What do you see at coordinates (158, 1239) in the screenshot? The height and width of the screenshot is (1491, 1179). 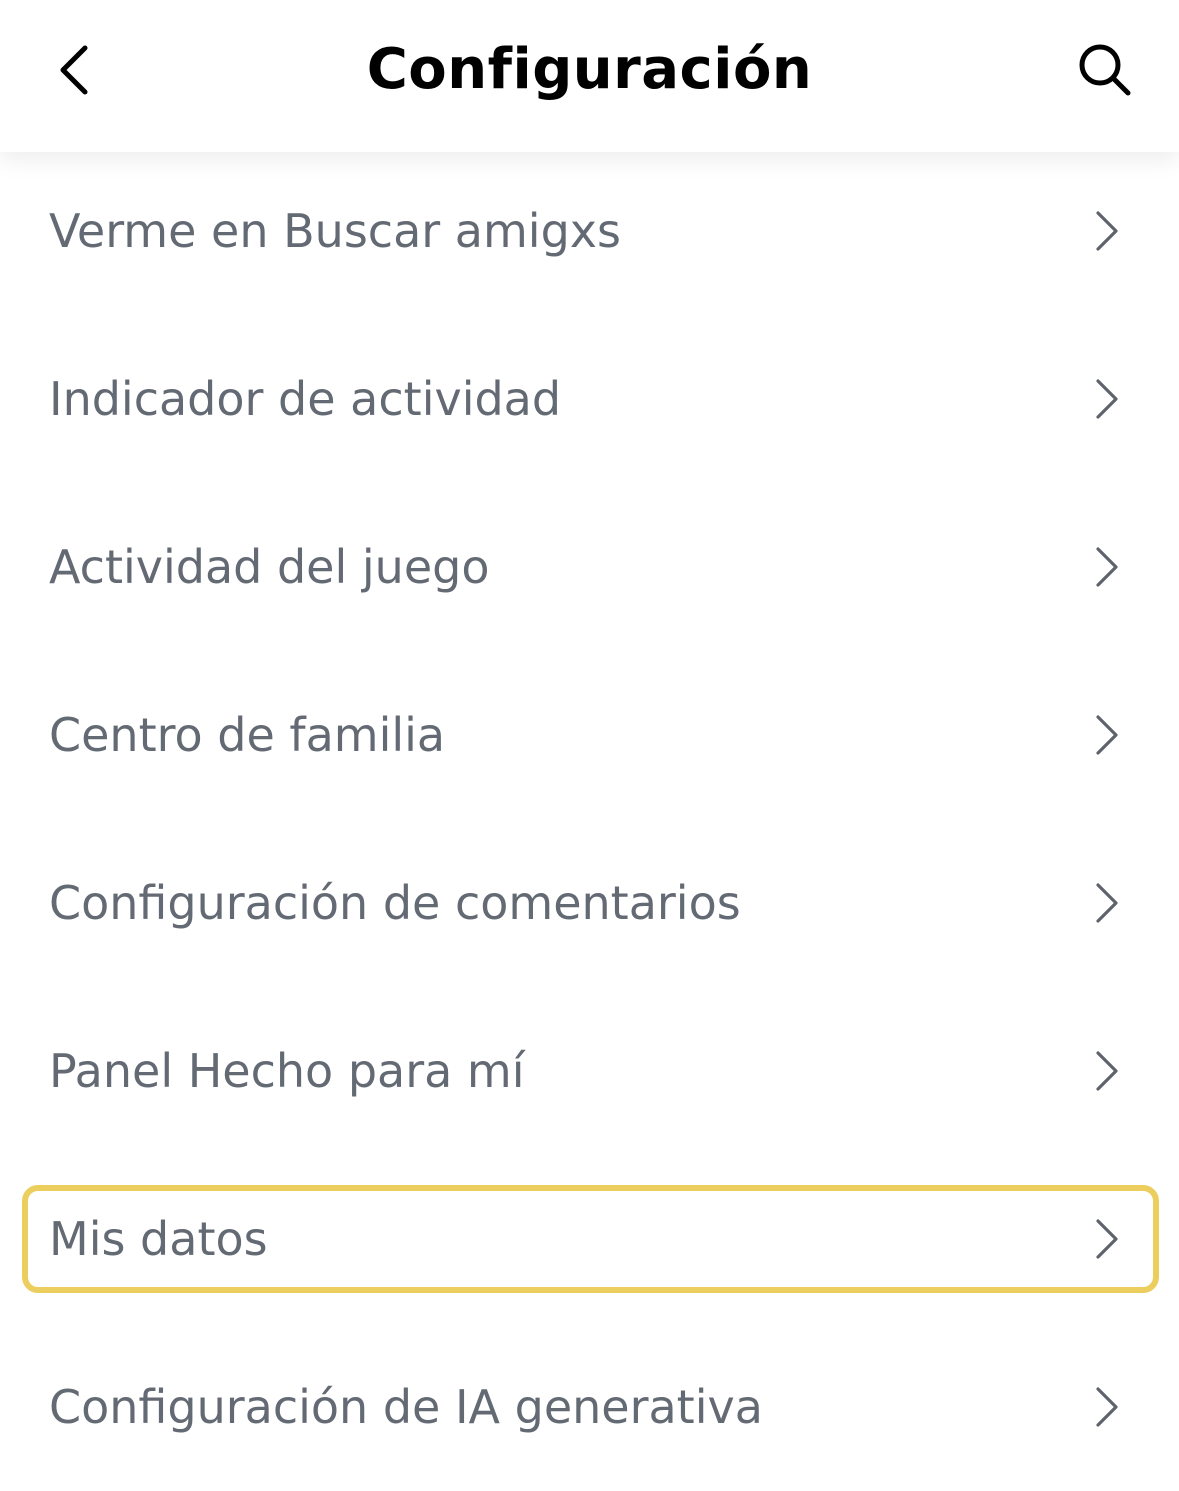 I see `settings-item-label: Mis datos` at bounding box center [158, 1239].